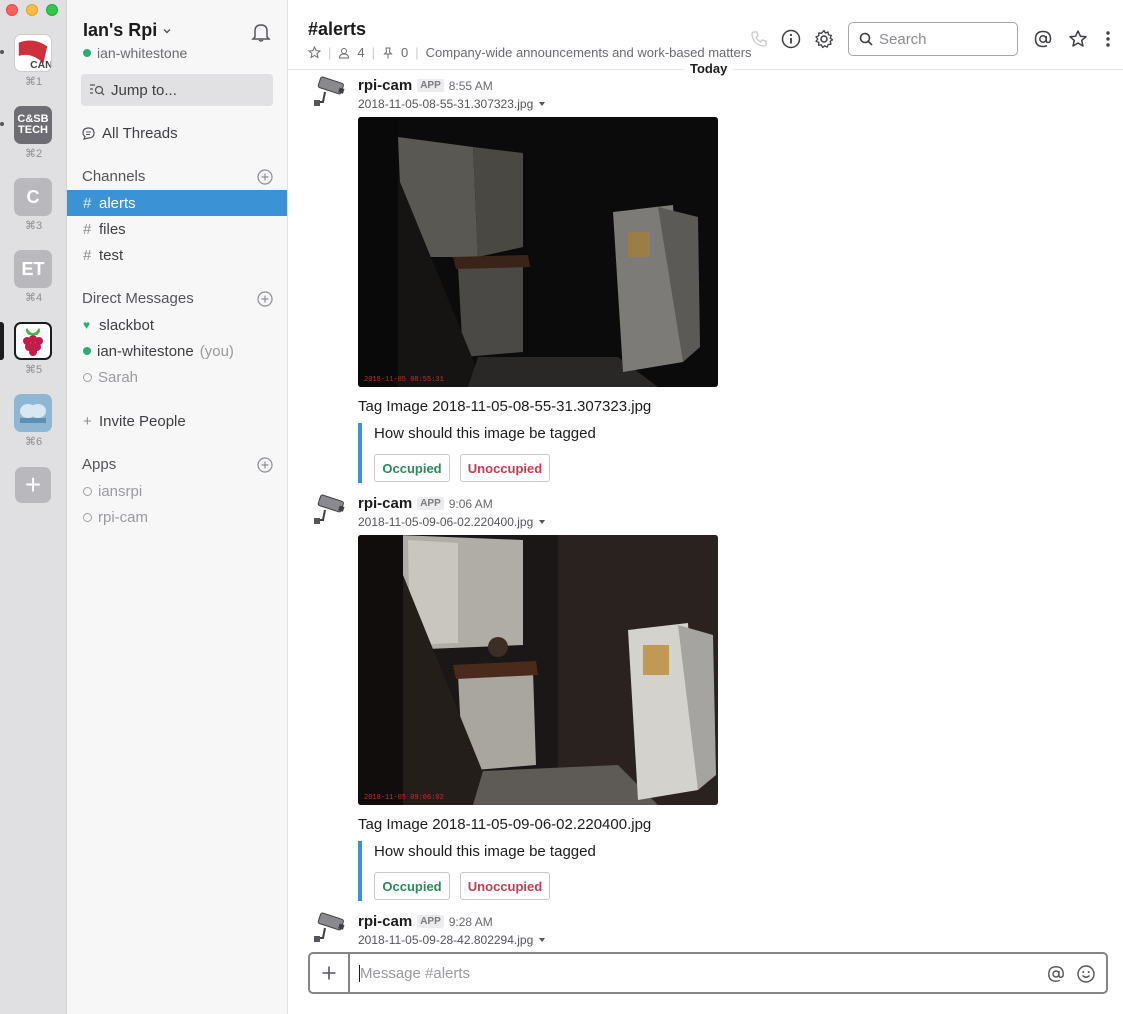  Describe the element at coordinates (759, 39) in the screenshot. I see `phone-icon` at that location.